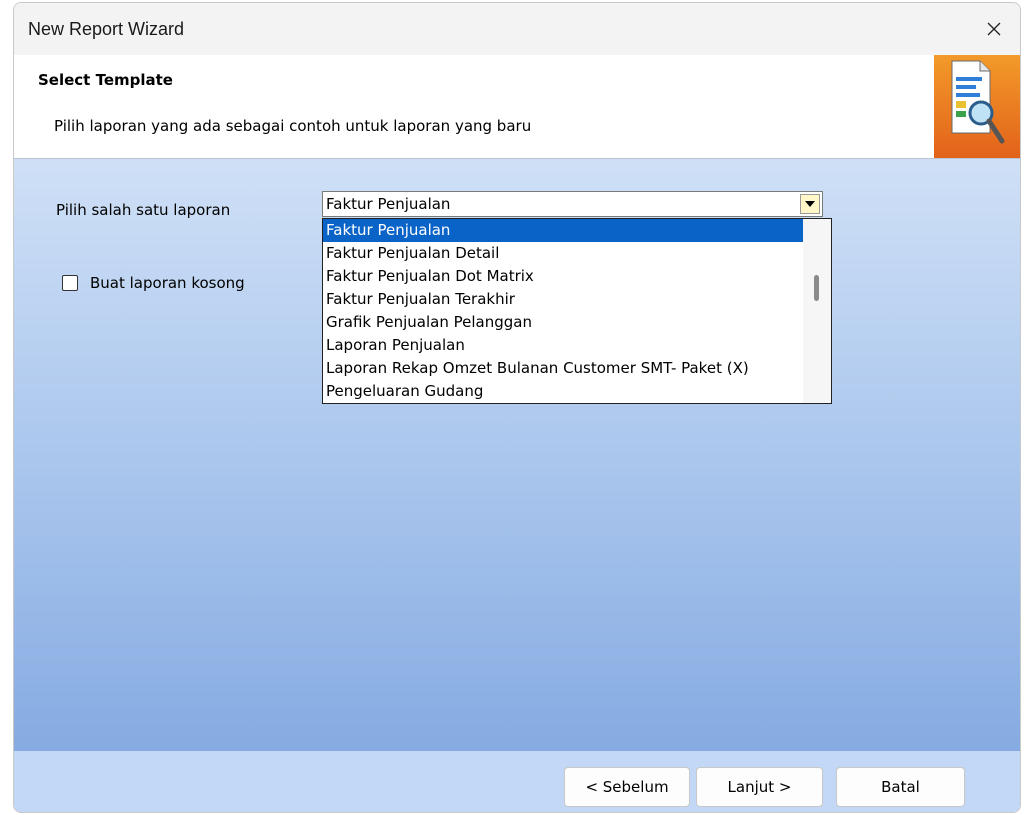 The height and width of the screenshot is (815, 1024). I want to click on page-title: Select Template, so click(105, 80).